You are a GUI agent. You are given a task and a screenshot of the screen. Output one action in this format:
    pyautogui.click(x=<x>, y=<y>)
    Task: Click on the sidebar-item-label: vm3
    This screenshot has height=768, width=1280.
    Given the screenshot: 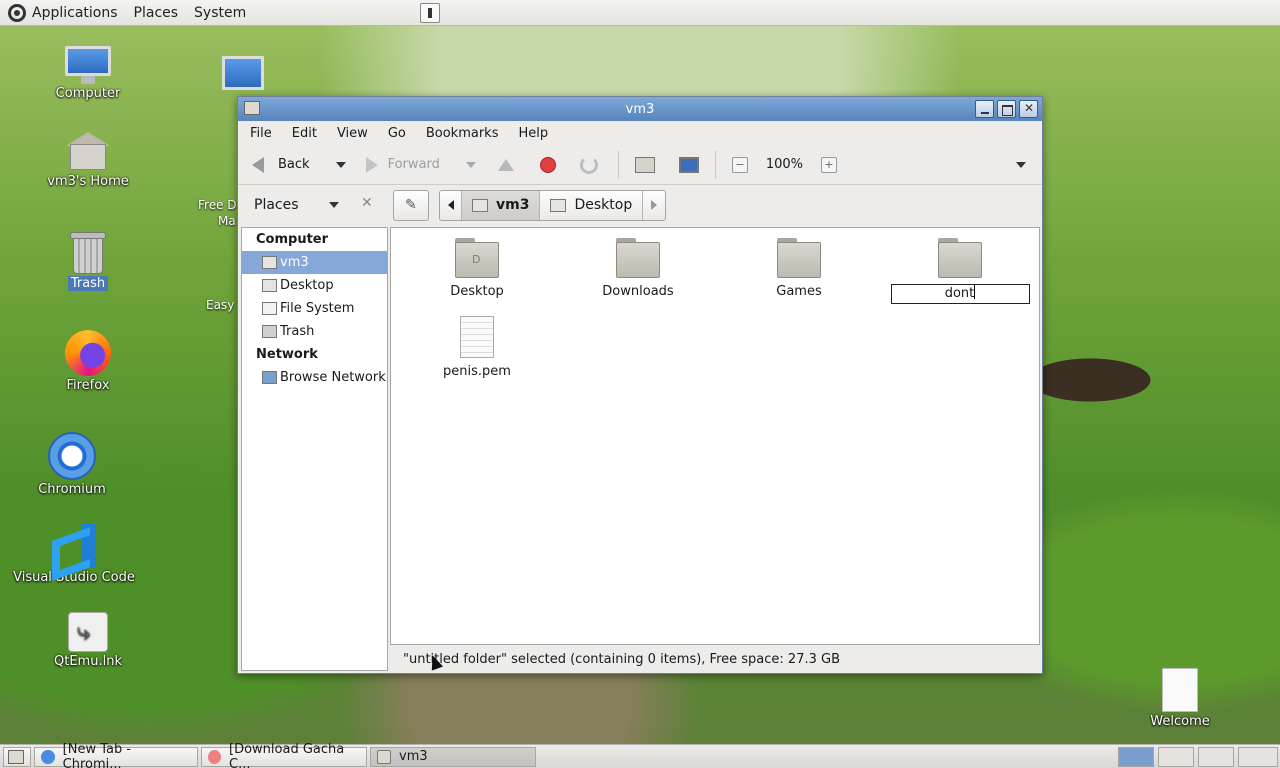 What is the action you would take?
    pyautogui.click(x=294, y=262)
    